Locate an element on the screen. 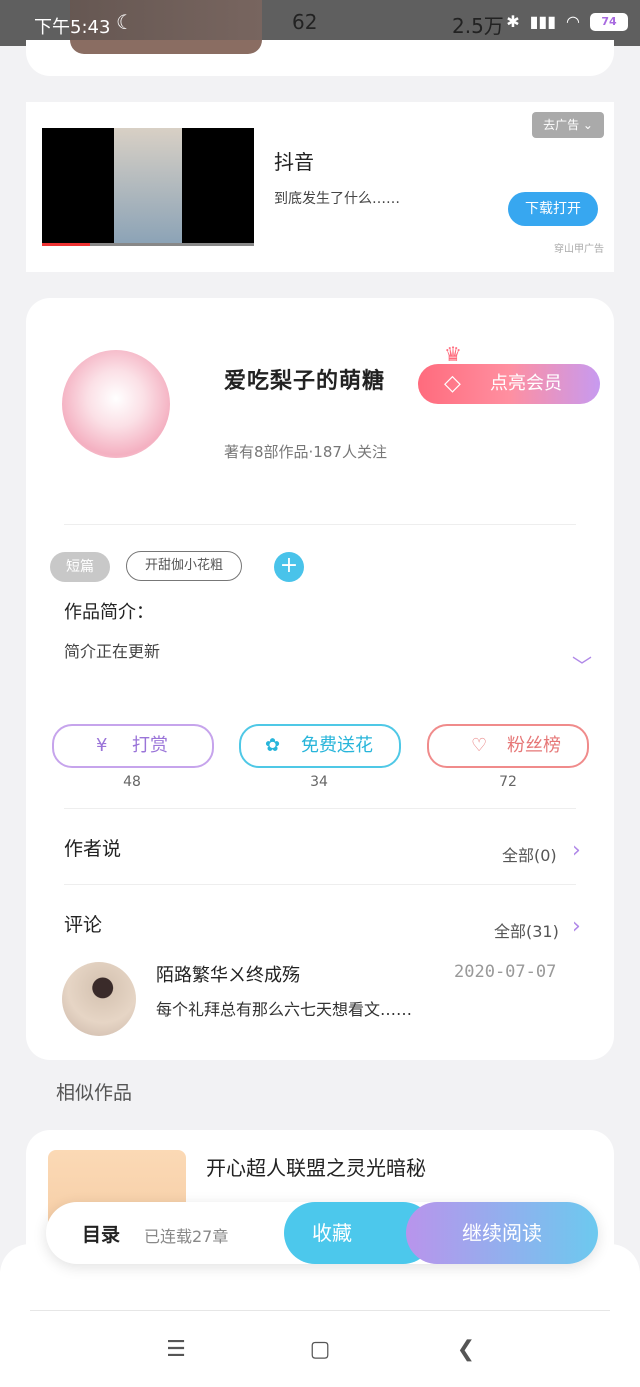 The image size is (640, 1387). send-flower-button: ✿ 免费送花 is located at coordinates (320, 746).